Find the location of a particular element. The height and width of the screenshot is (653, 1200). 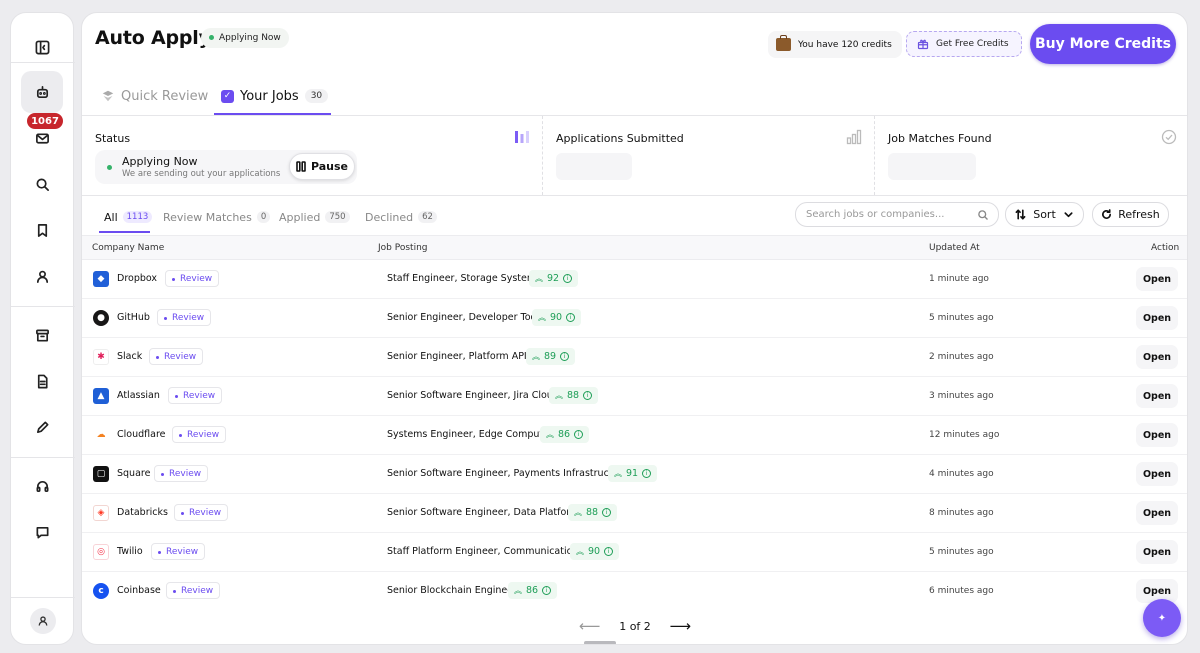

sidebar-item-documents is located at coordinates (42, 381).